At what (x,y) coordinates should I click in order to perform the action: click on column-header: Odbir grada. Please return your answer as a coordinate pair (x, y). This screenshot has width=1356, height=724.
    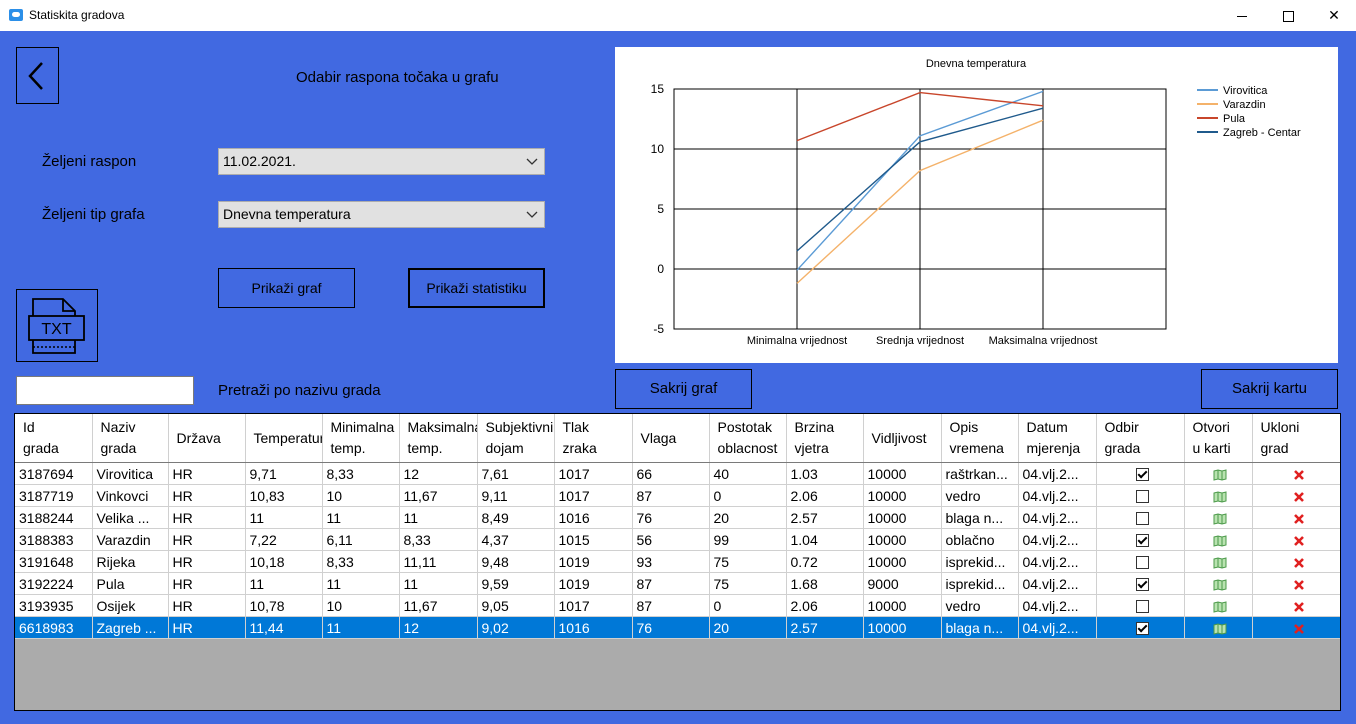
    Looking at the image, I should click on (1140, 438).